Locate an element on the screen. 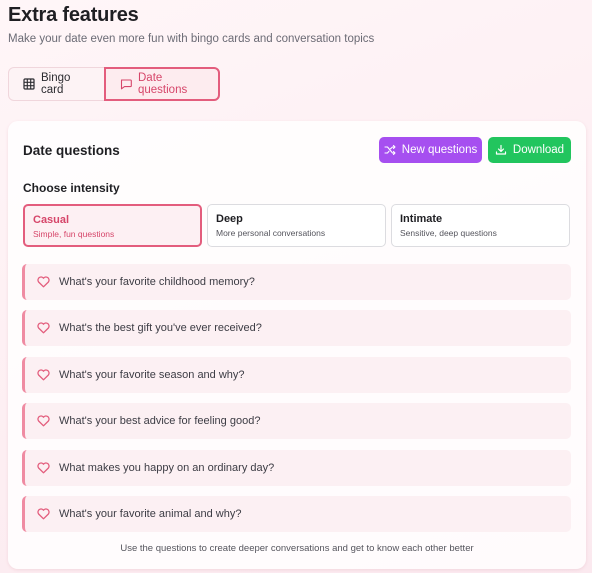 The height and width of the screenshot is (573, 592). intensity-heading: Choose intensity is located at coordinates (71, 188).